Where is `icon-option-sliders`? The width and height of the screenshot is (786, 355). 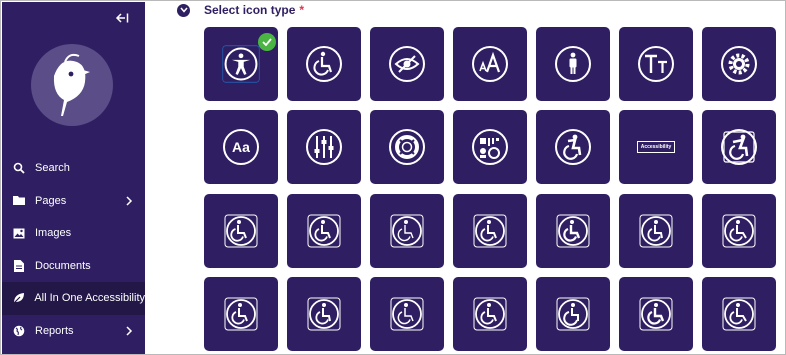
icon-option-sliders is located at coordinates (324, 147).